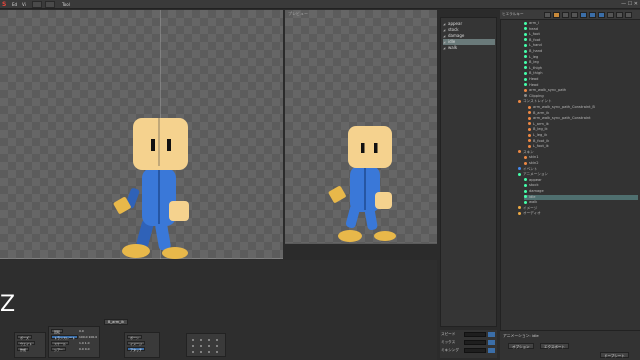 This screenshot has height=360, width=640. What do you see at coordinates (578, 152) in the screenshot?
I see `hierarchy-item: スキン` at bounding box center [578, 152].